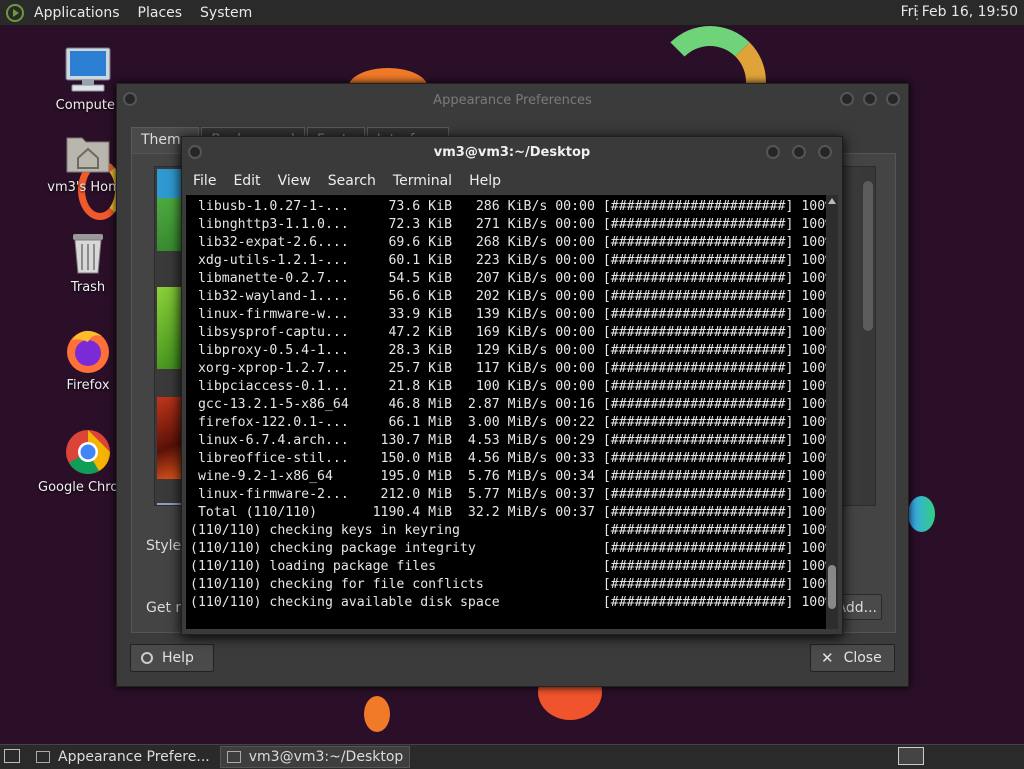 This screenshot has width=1024, height=769. What do you see at coordinates (377, 714) in the screenshot?
I see `wallpaper-orange-ball` at bounding box center [377, 714].